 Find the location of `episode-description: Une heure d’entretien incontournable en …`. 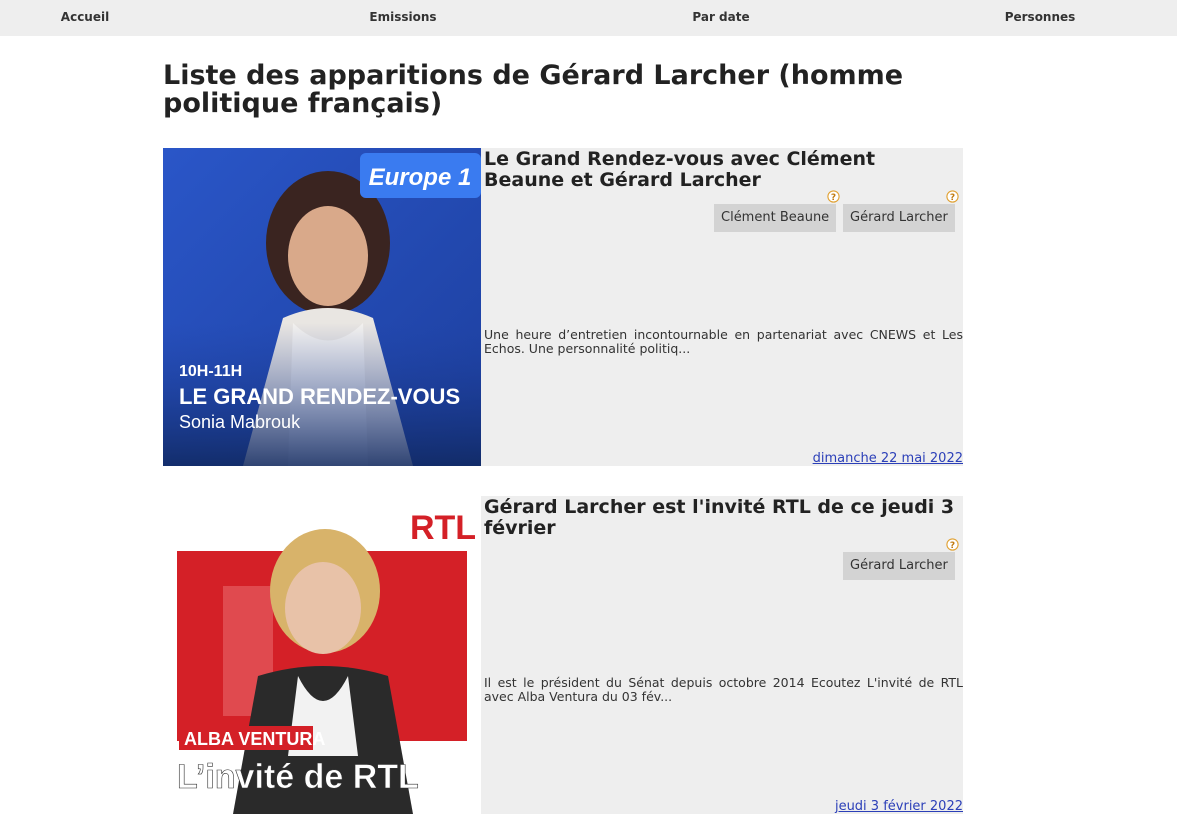

episode-description: Une heure d’entretien incontournable en … is located at coordinates (723, 341).